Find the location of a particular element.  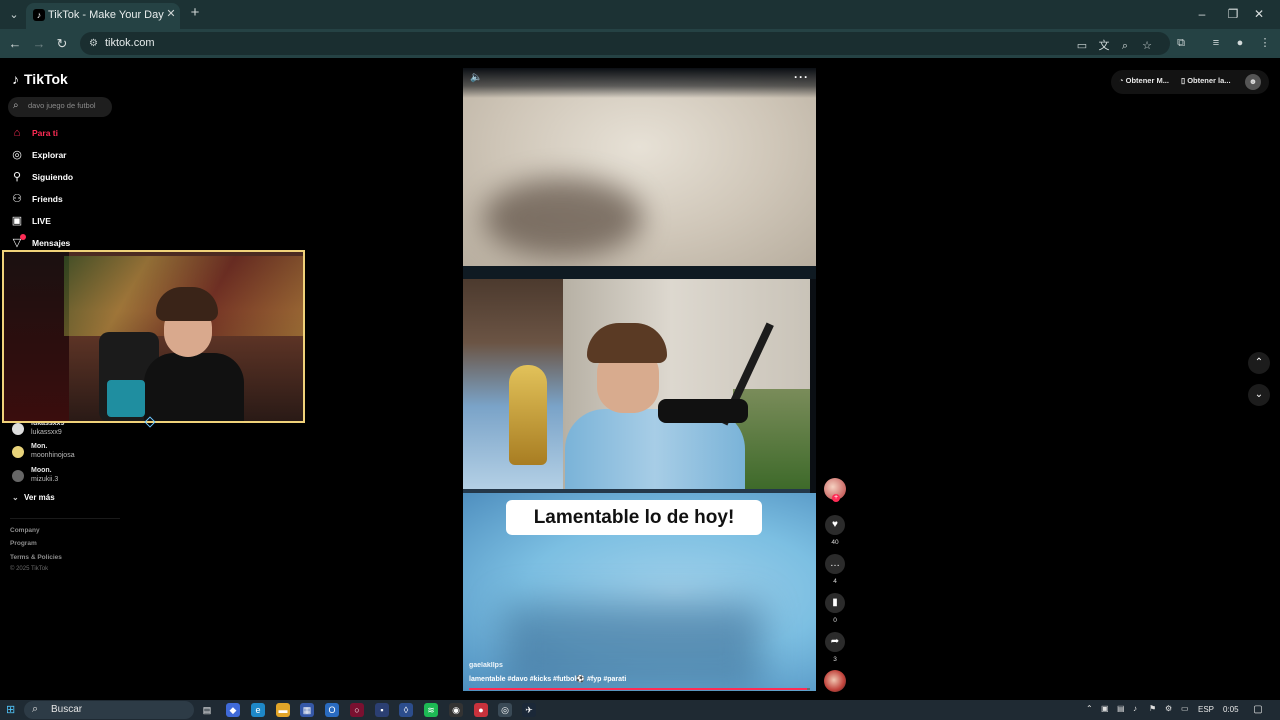

taskbar-search: ⌕ Buscar is located at coordinates (109, 710).